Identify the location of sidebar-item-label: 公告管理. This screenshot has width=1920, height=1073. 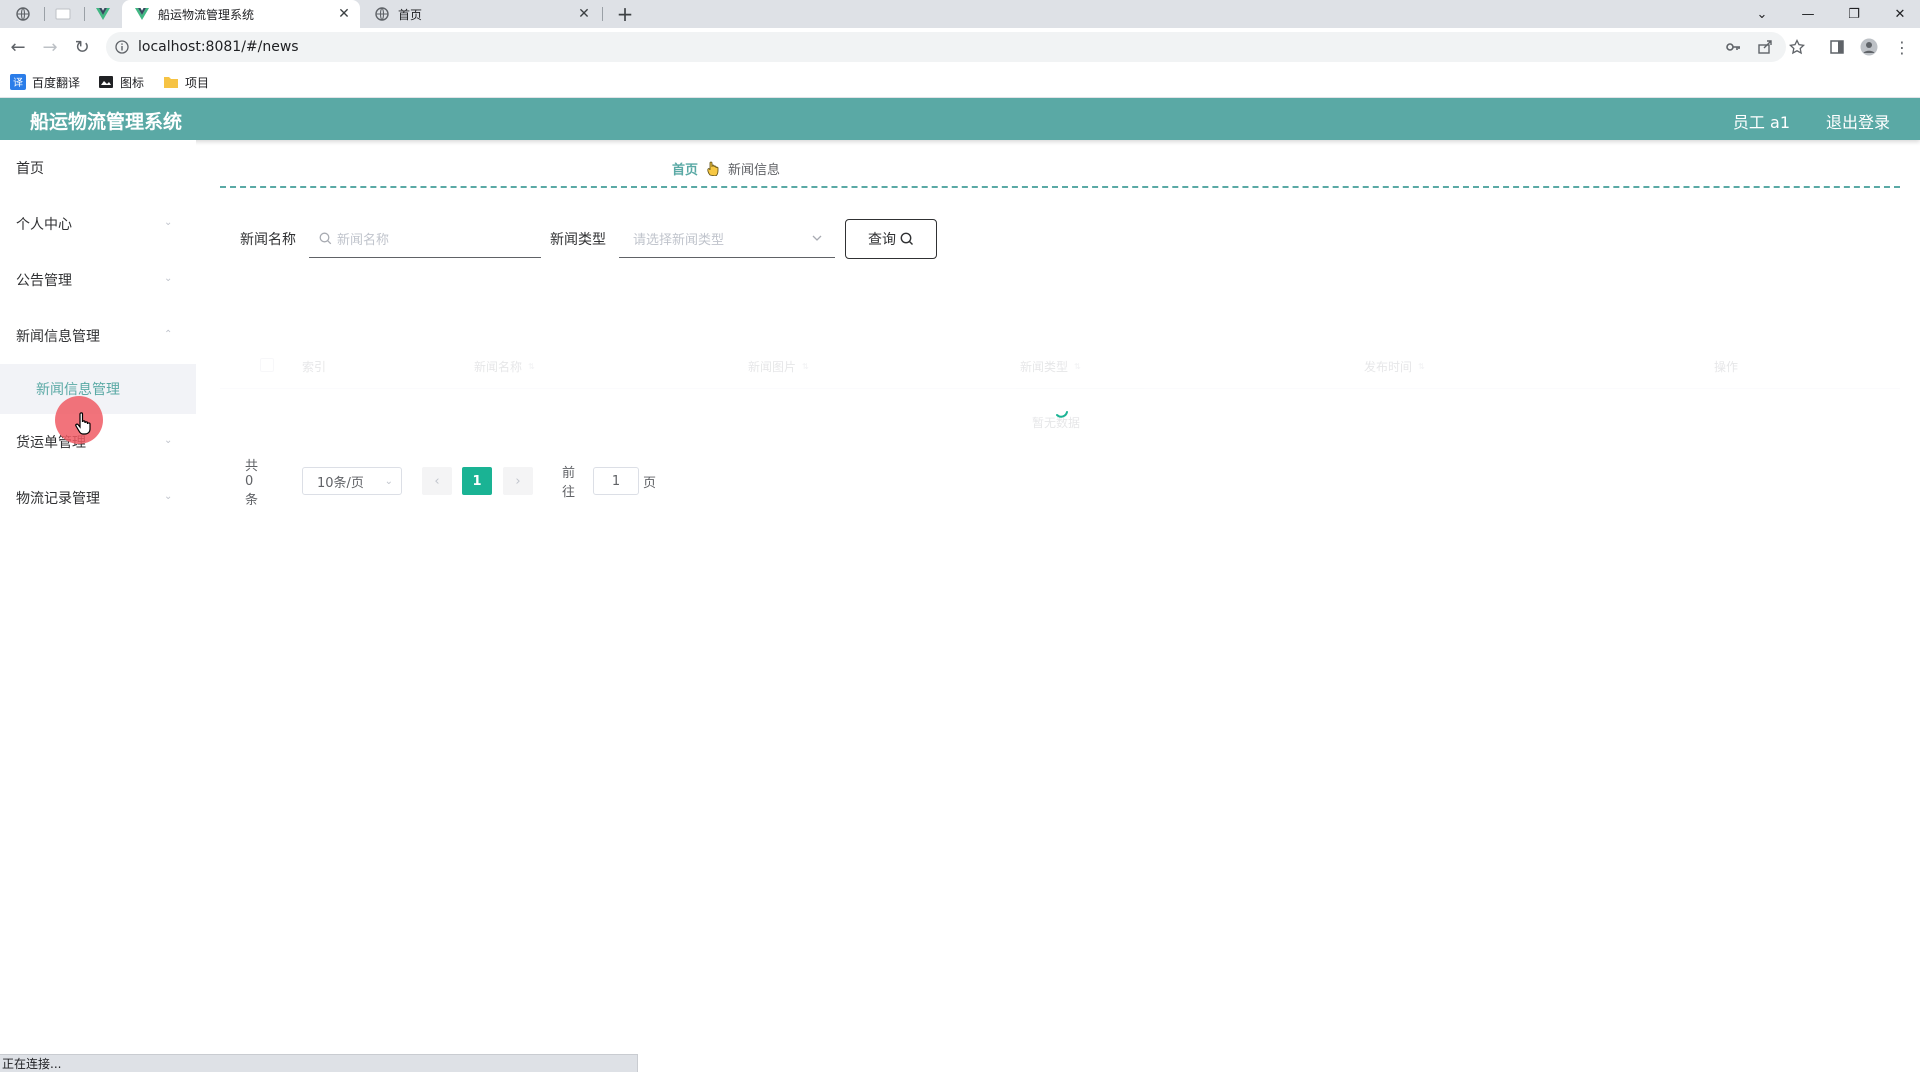
(44, 281).